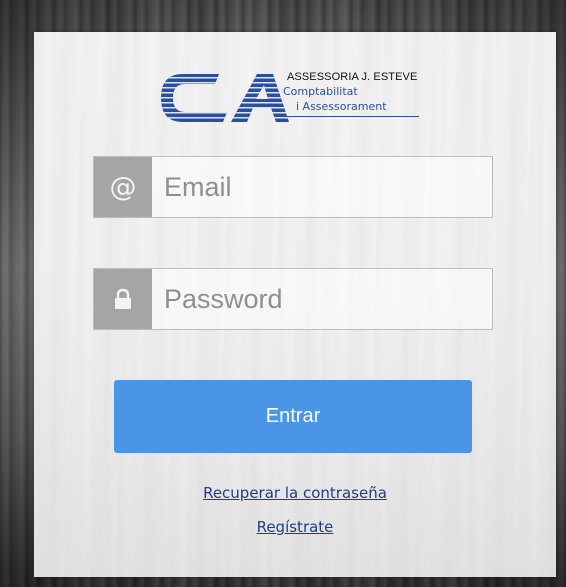 Image resolution: width=566 pixels, height=587 pixels. I want to click on logo-subtitle-line2: i Assessorament, so click(341, 106).